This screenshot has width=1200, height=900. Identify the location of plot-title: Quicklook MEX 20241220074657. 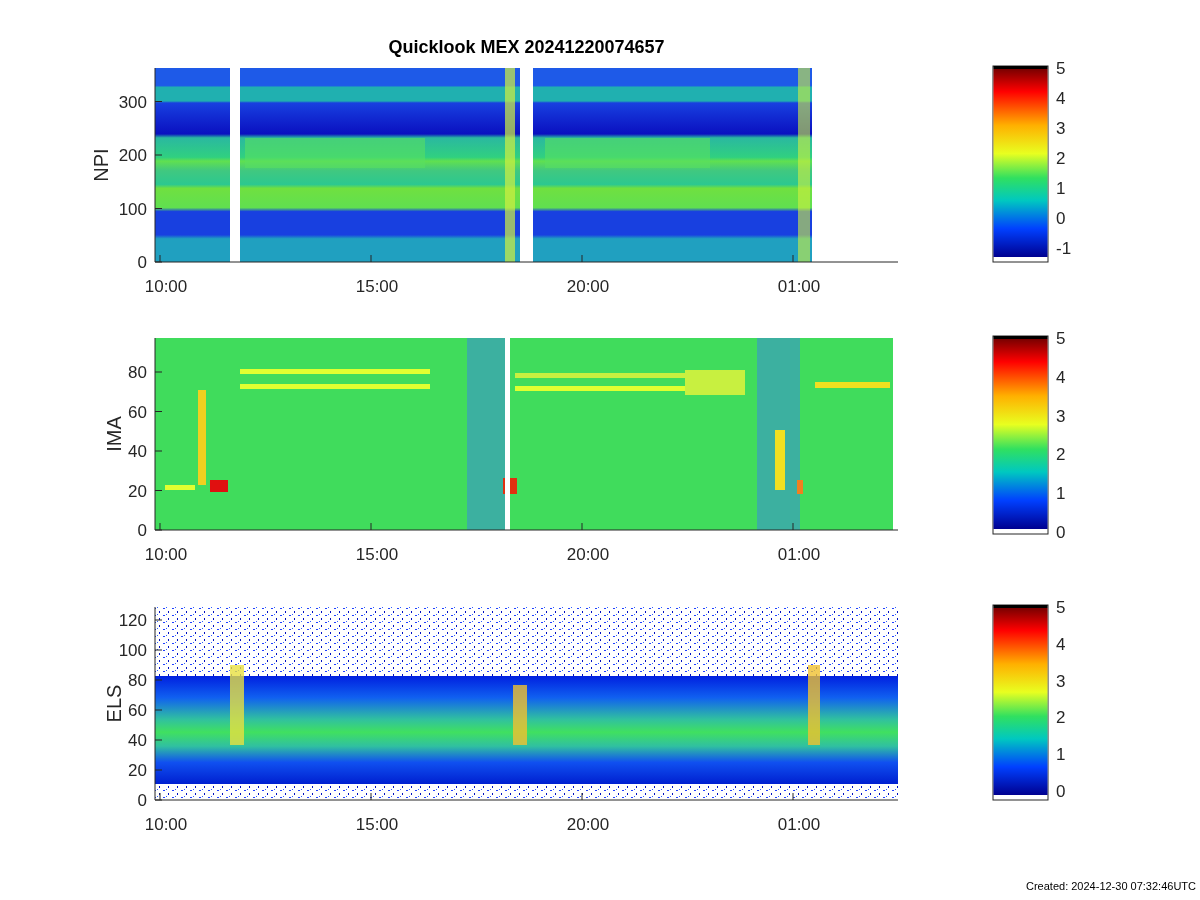
(526, 47).